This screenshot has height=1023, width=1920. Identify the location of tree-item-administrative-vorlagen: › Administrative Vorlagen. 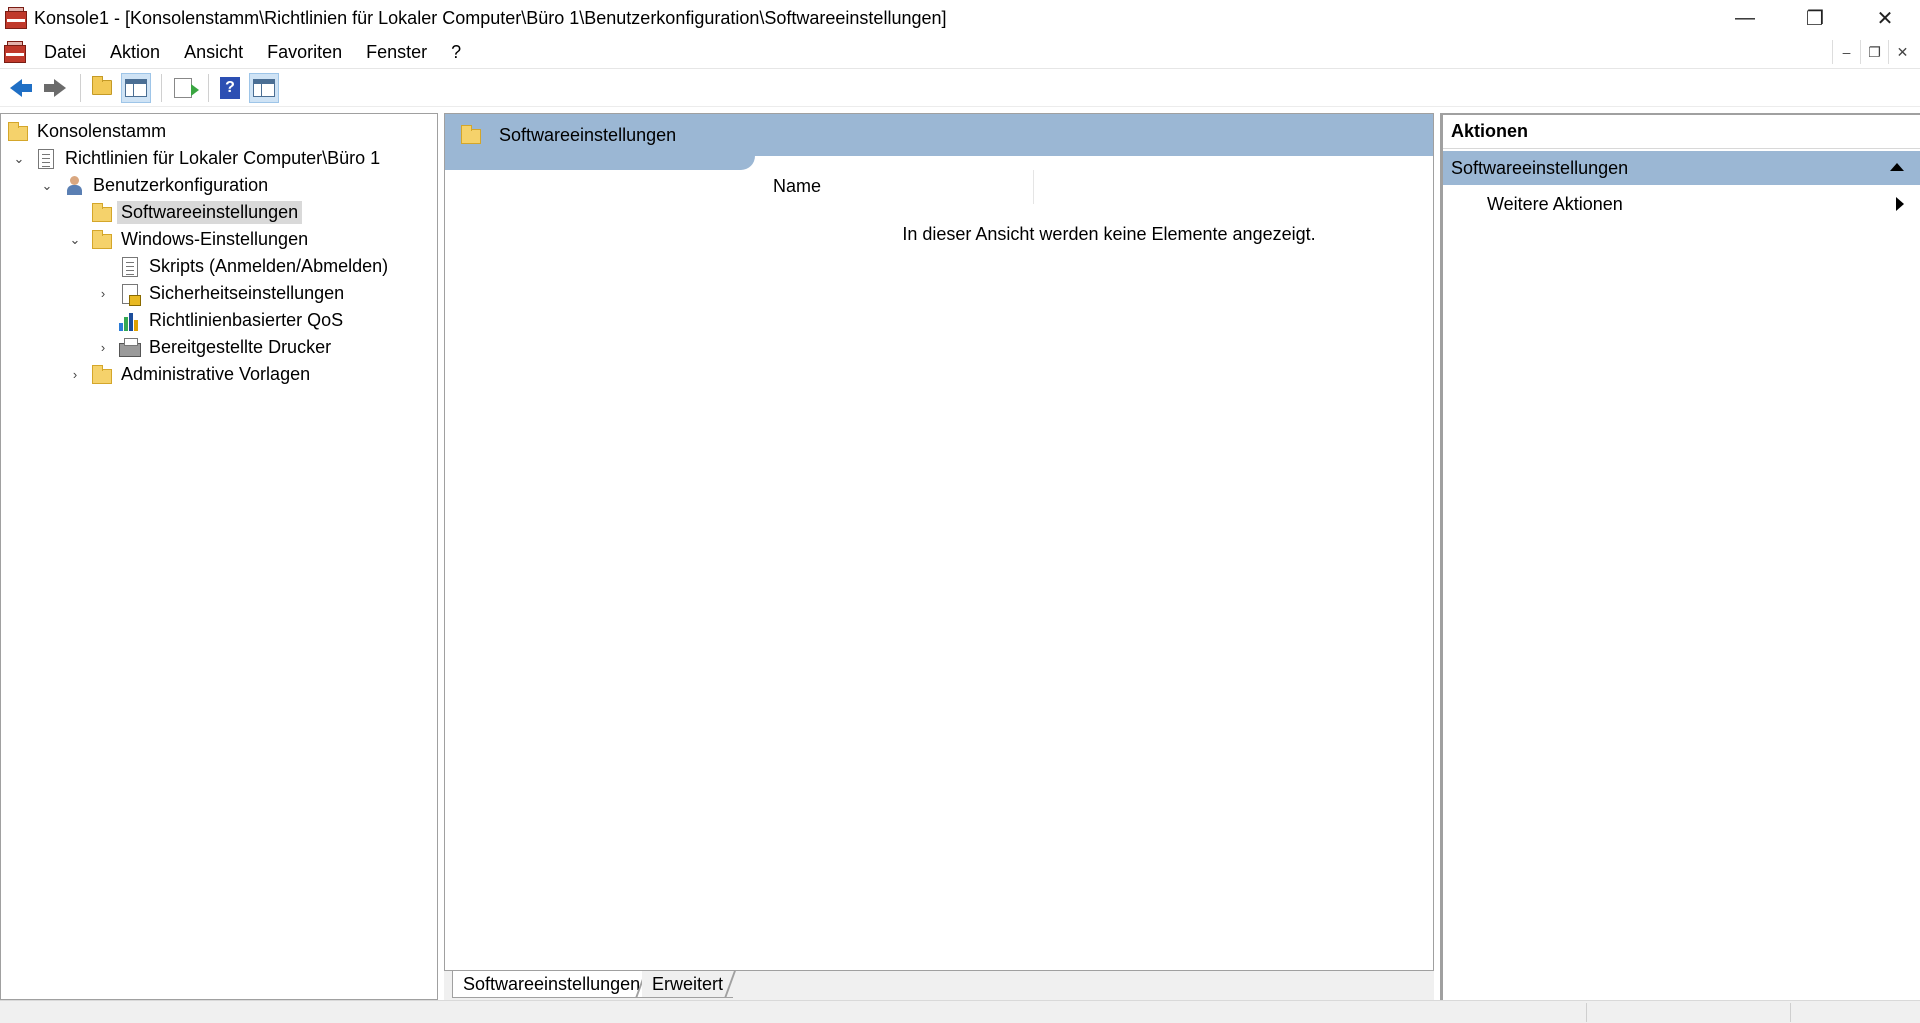
(190, 374).